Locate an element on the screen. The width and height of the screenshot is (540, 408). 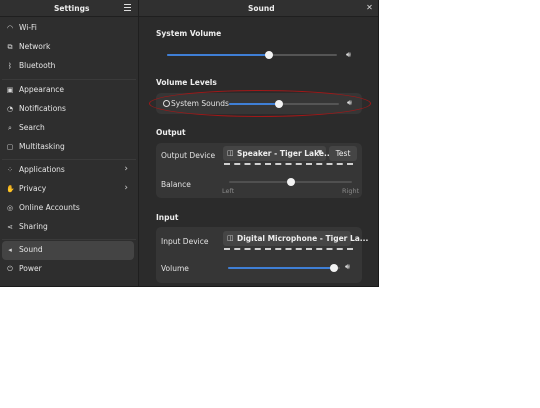
output-device-dropdown: ◫ Speaker - Tiger Lake... ▼ is located at coordinates (278, 153).